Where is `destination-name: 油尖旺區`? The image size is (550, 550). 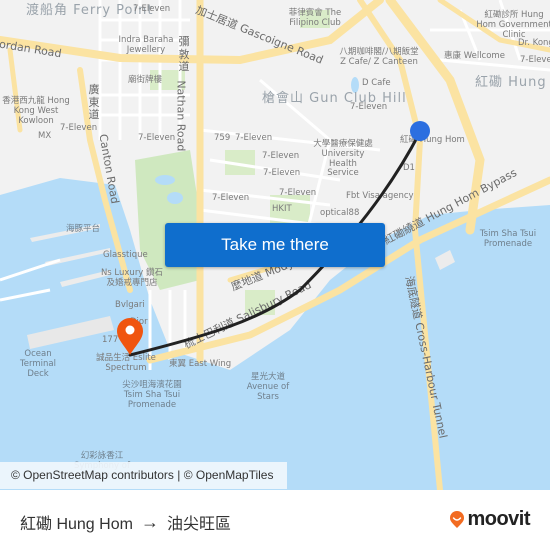 destination-name: 油尖旺區 is located at coordinates (198, 524).